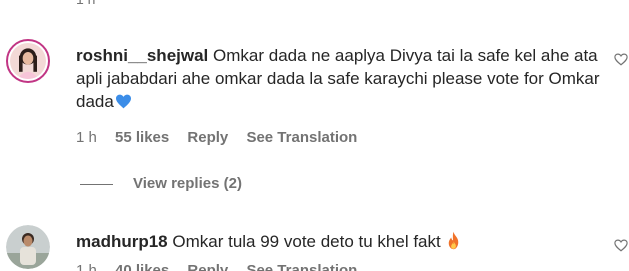  What do you see at coordinates (85, 3) in the screenshot?
I see `previous-comment-time: 1 h` at bounding box center [85, 3].